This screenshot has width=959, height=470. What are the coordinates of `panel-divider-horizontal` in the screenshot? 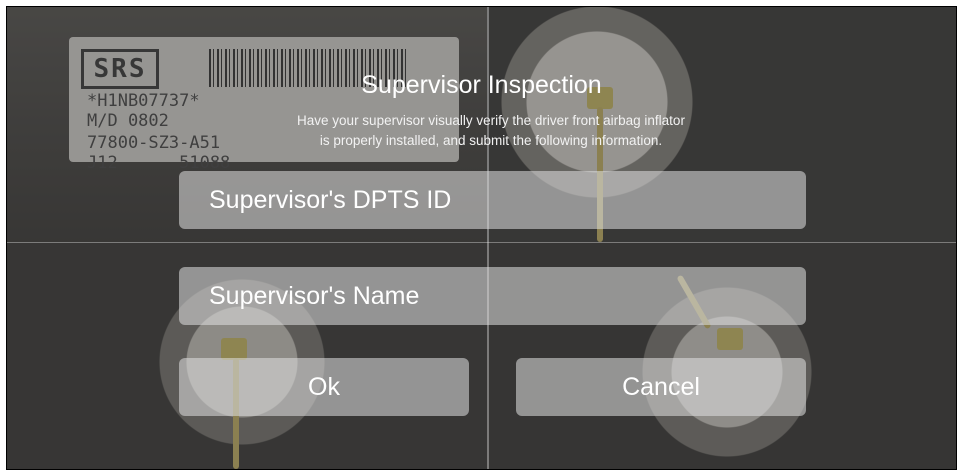 It's located at (481, 242).